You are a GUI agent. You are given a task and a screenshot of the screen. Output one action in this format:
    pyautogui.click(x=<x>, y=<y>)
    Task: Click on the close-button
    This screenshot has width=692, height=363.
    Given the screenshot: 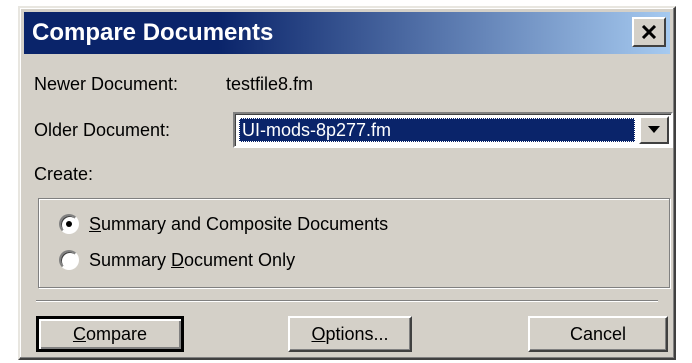 What is the action you would take?
    pyautogui.click(x=649, y=32)
    